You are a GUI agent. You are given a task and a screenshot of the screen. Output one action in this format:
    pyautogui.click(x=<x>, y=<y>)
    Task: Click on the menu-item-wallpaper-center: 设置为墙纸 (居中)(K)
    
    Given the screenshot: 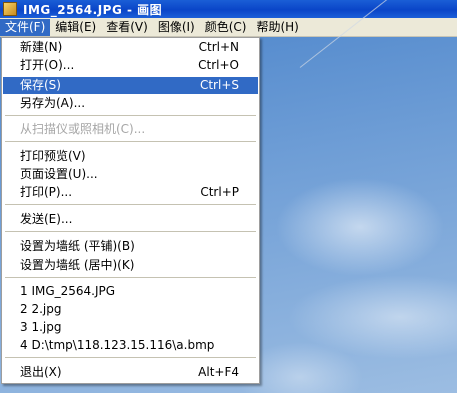 What is the action you would take?
    pyautogui.click(x=130, y=265)
    